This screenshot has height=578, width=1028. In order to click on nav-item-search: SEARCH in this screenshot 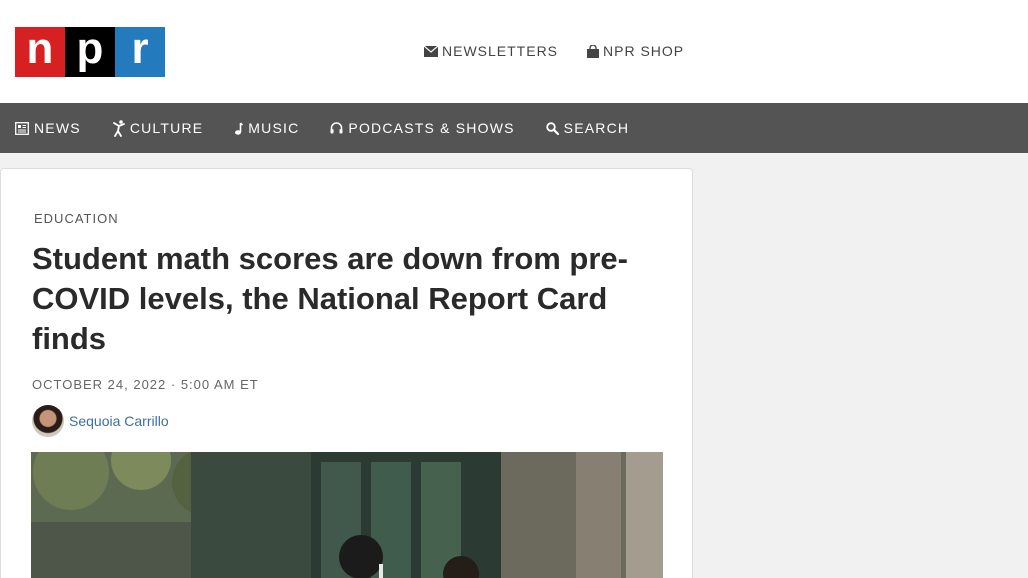, I will do `click(587, 128)`.